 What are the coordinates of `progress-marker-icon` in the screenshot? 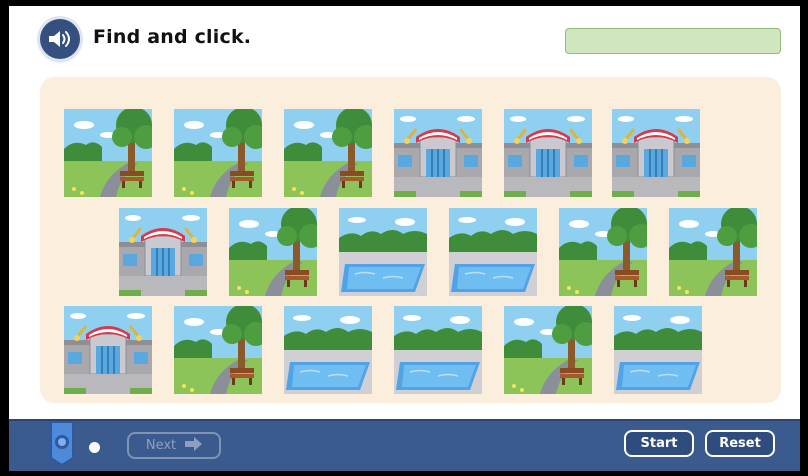 It's located at (62, 442).